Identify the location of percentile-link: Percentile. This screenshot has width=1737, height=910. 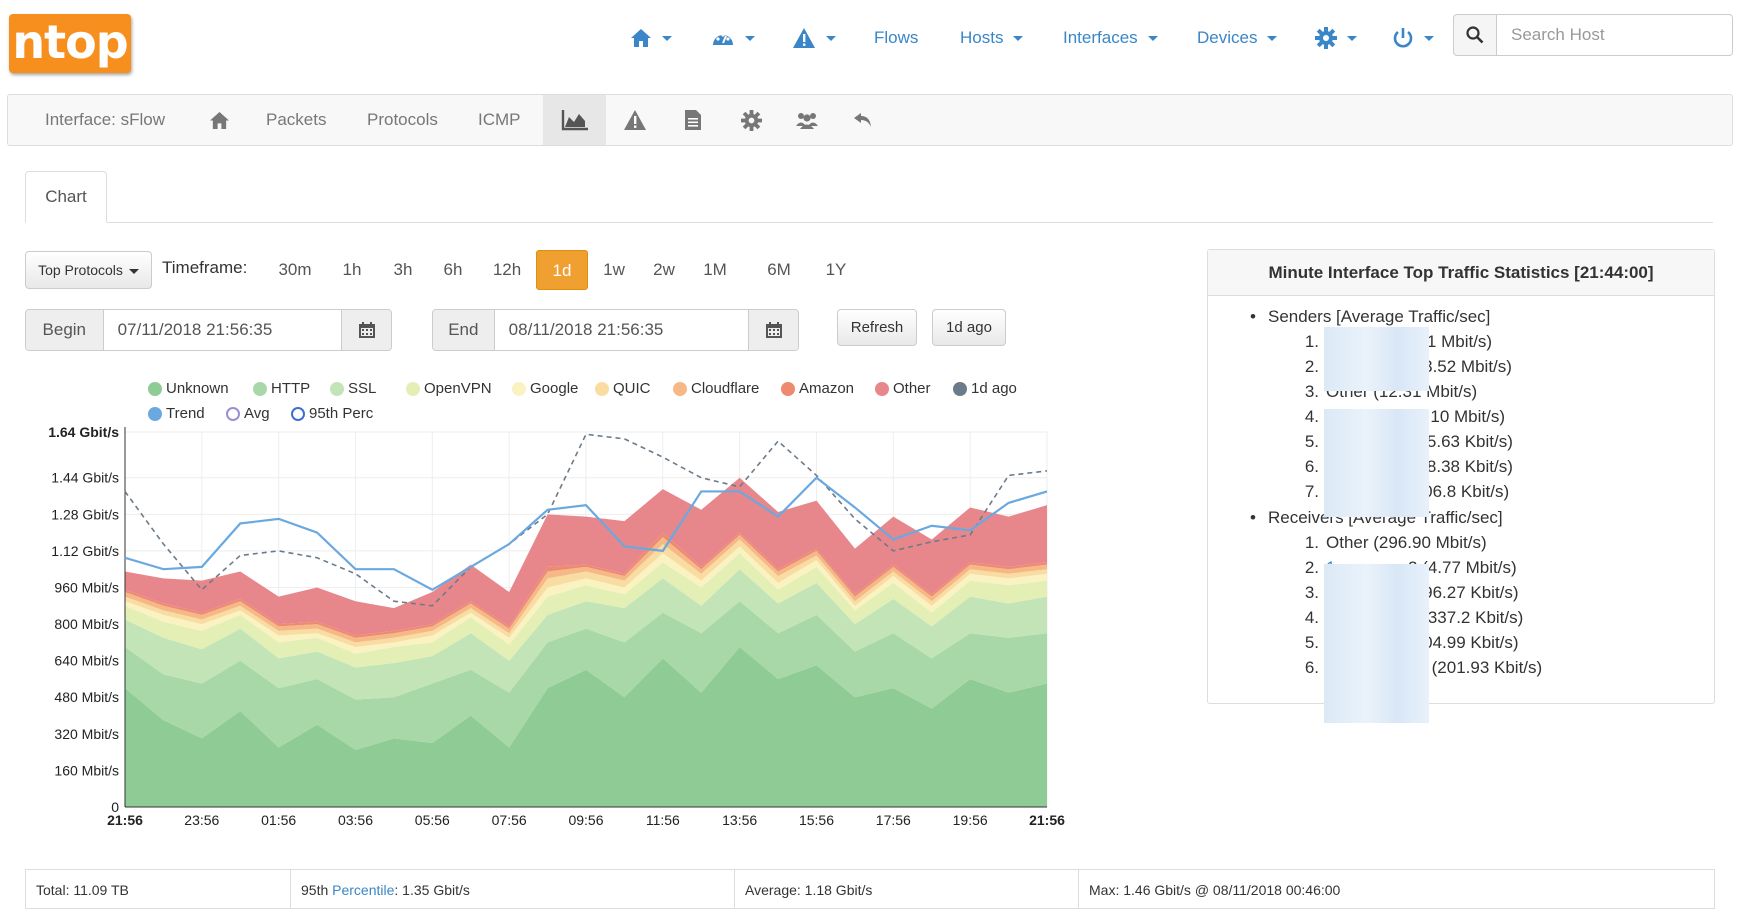
(363, 890).